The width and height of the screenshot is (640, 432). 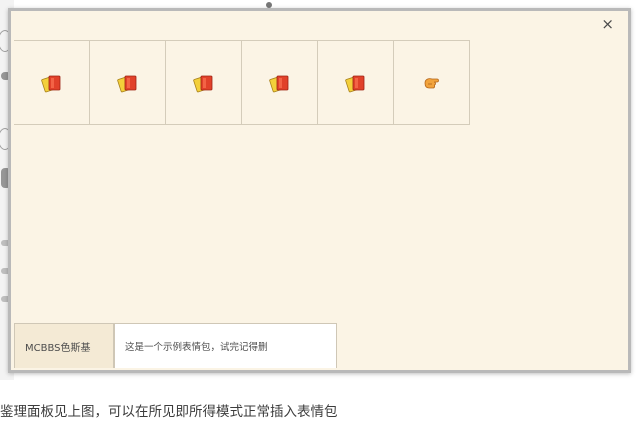 What do you see at coordinates (225, 345) in the screenshot?
I see `tab-sample-pack: 这是一个示例表情包，试完记得删` at bounding box center [225, 345].